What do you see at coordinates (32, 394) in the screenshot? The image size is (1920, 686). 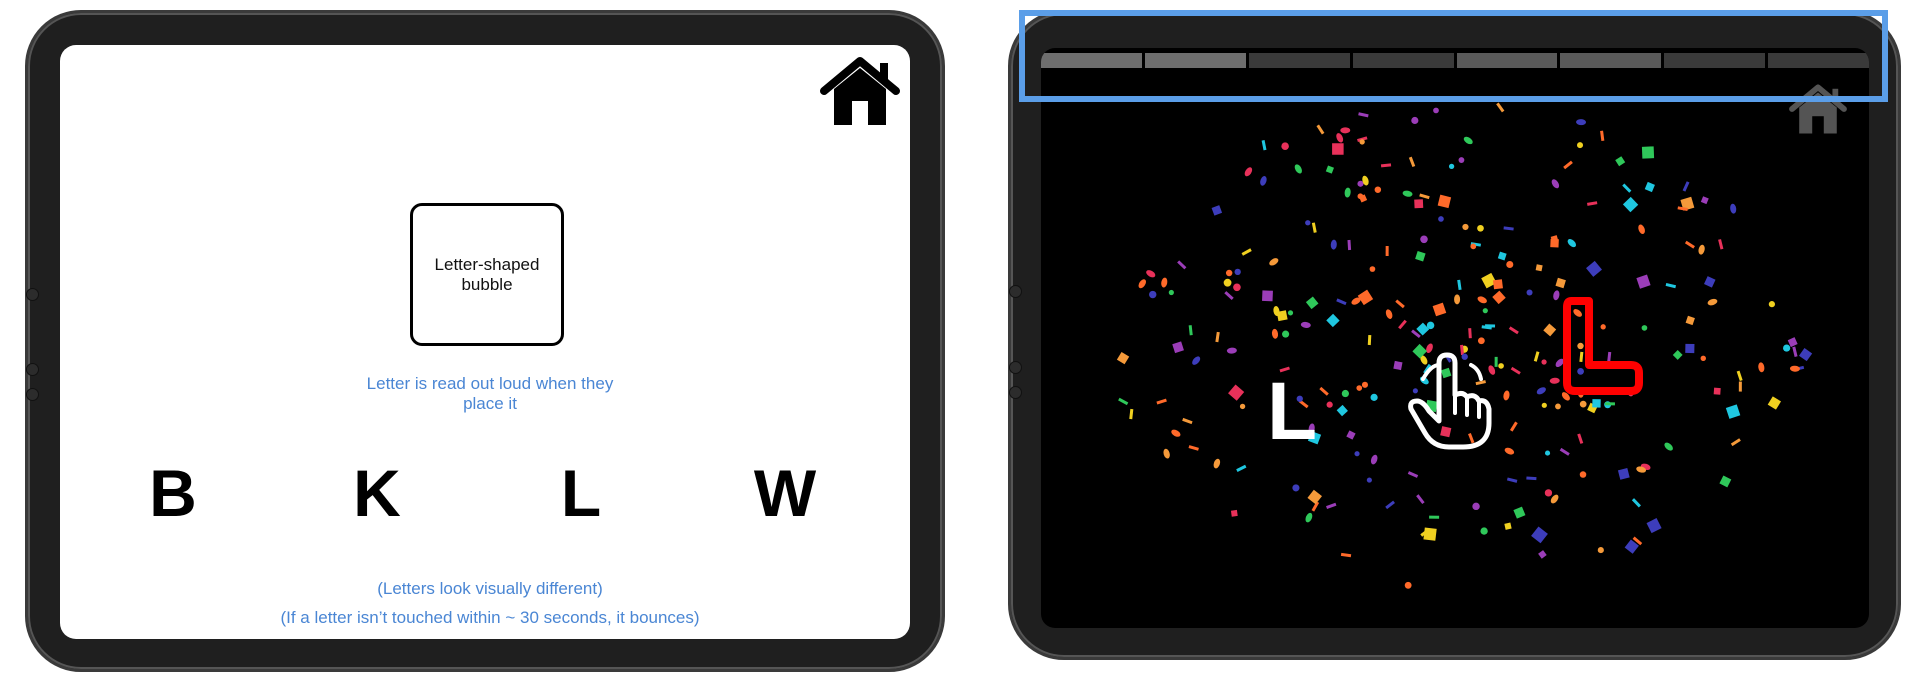 I see `side-button` at bounding box center [32, 394].